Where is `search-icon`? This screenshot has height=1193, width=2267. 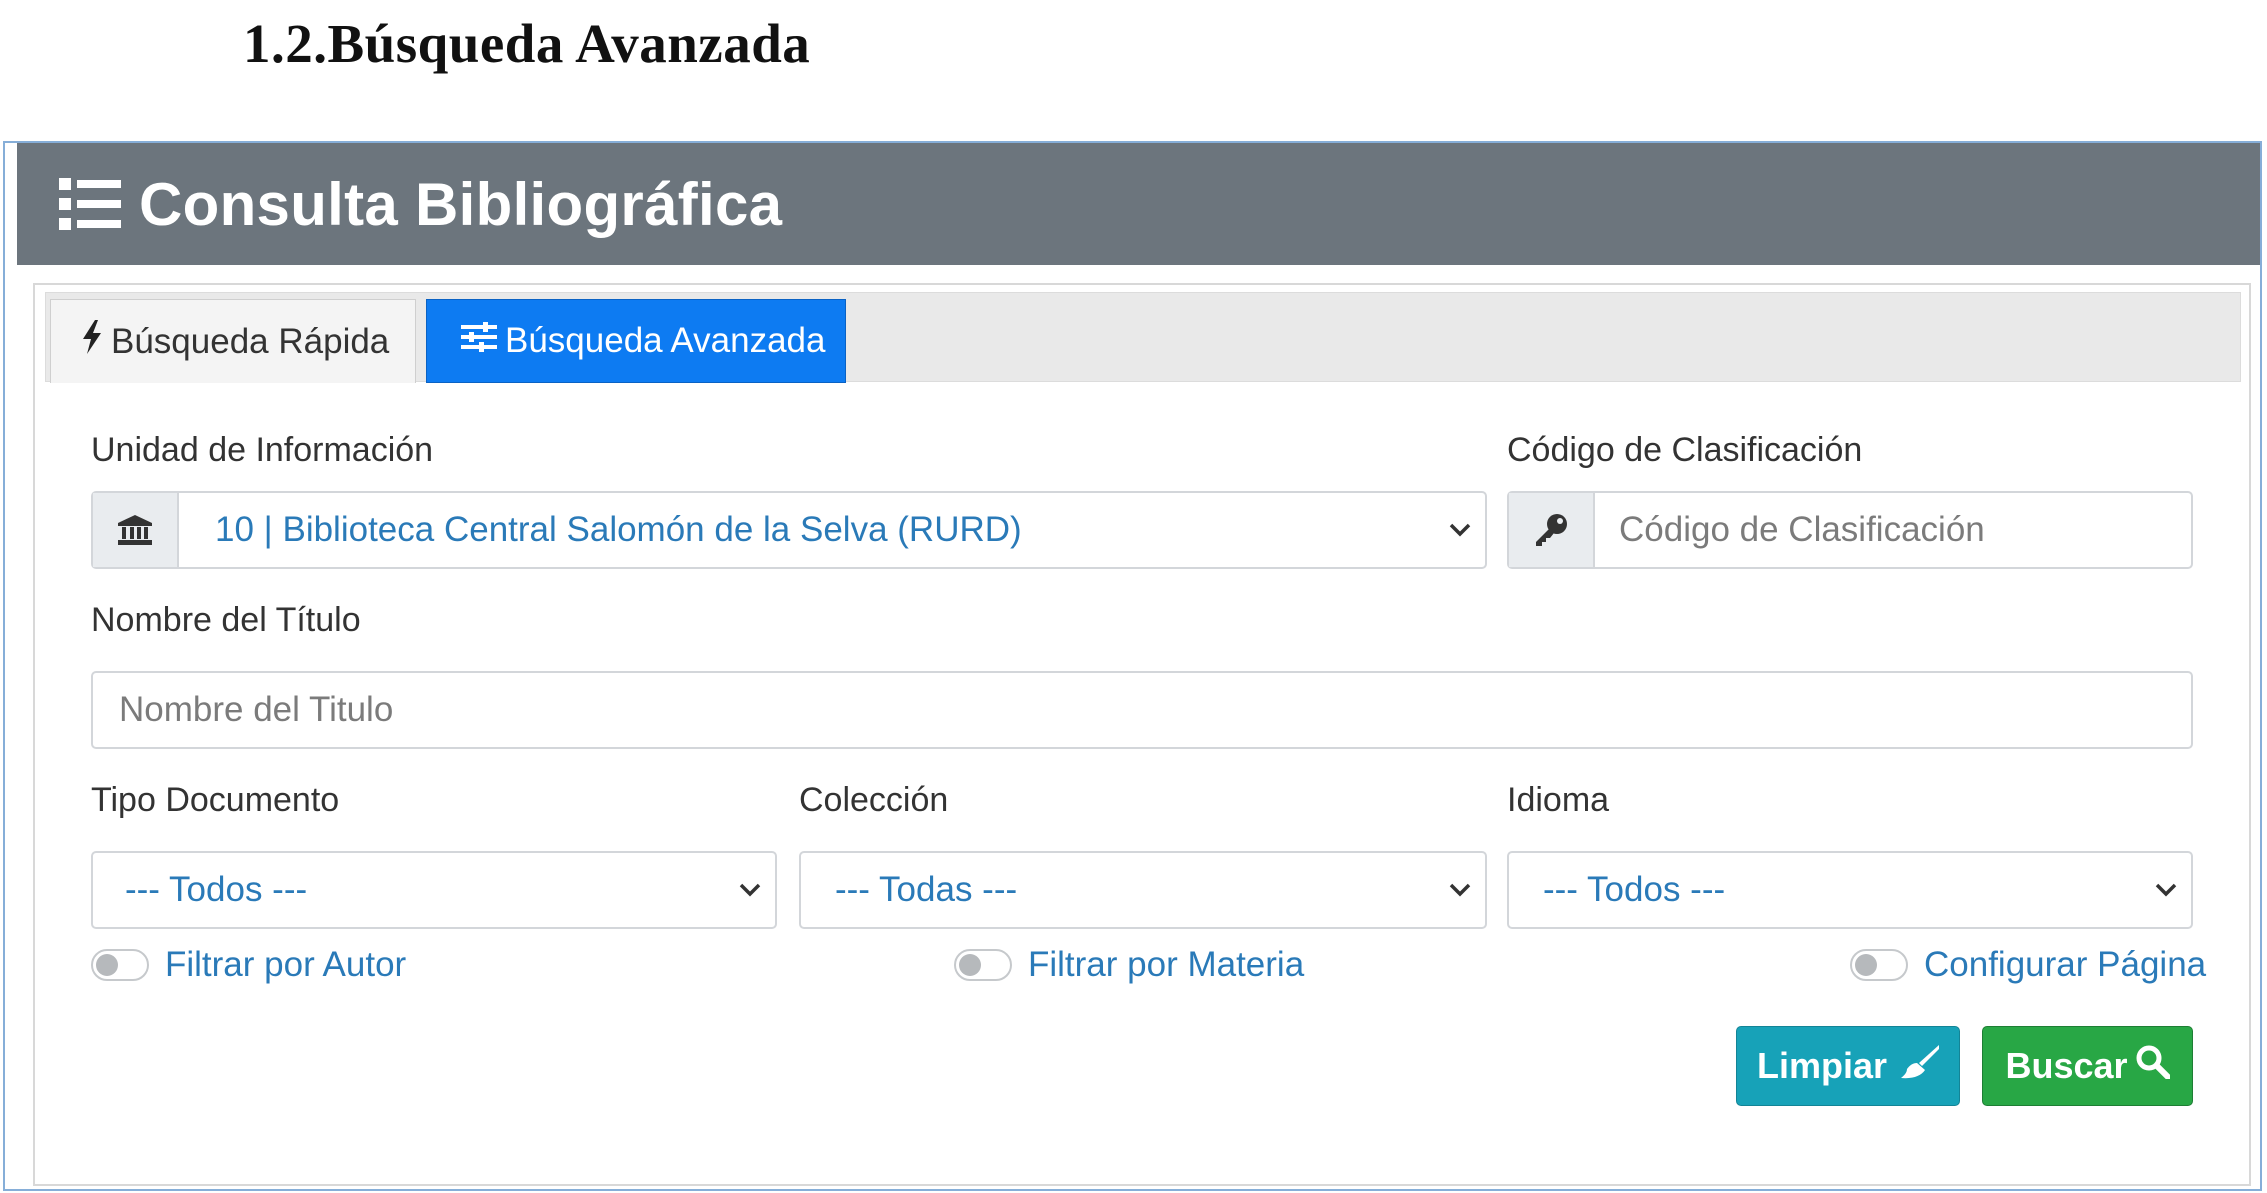
search-icon is located at coordinates (2153, 1066).